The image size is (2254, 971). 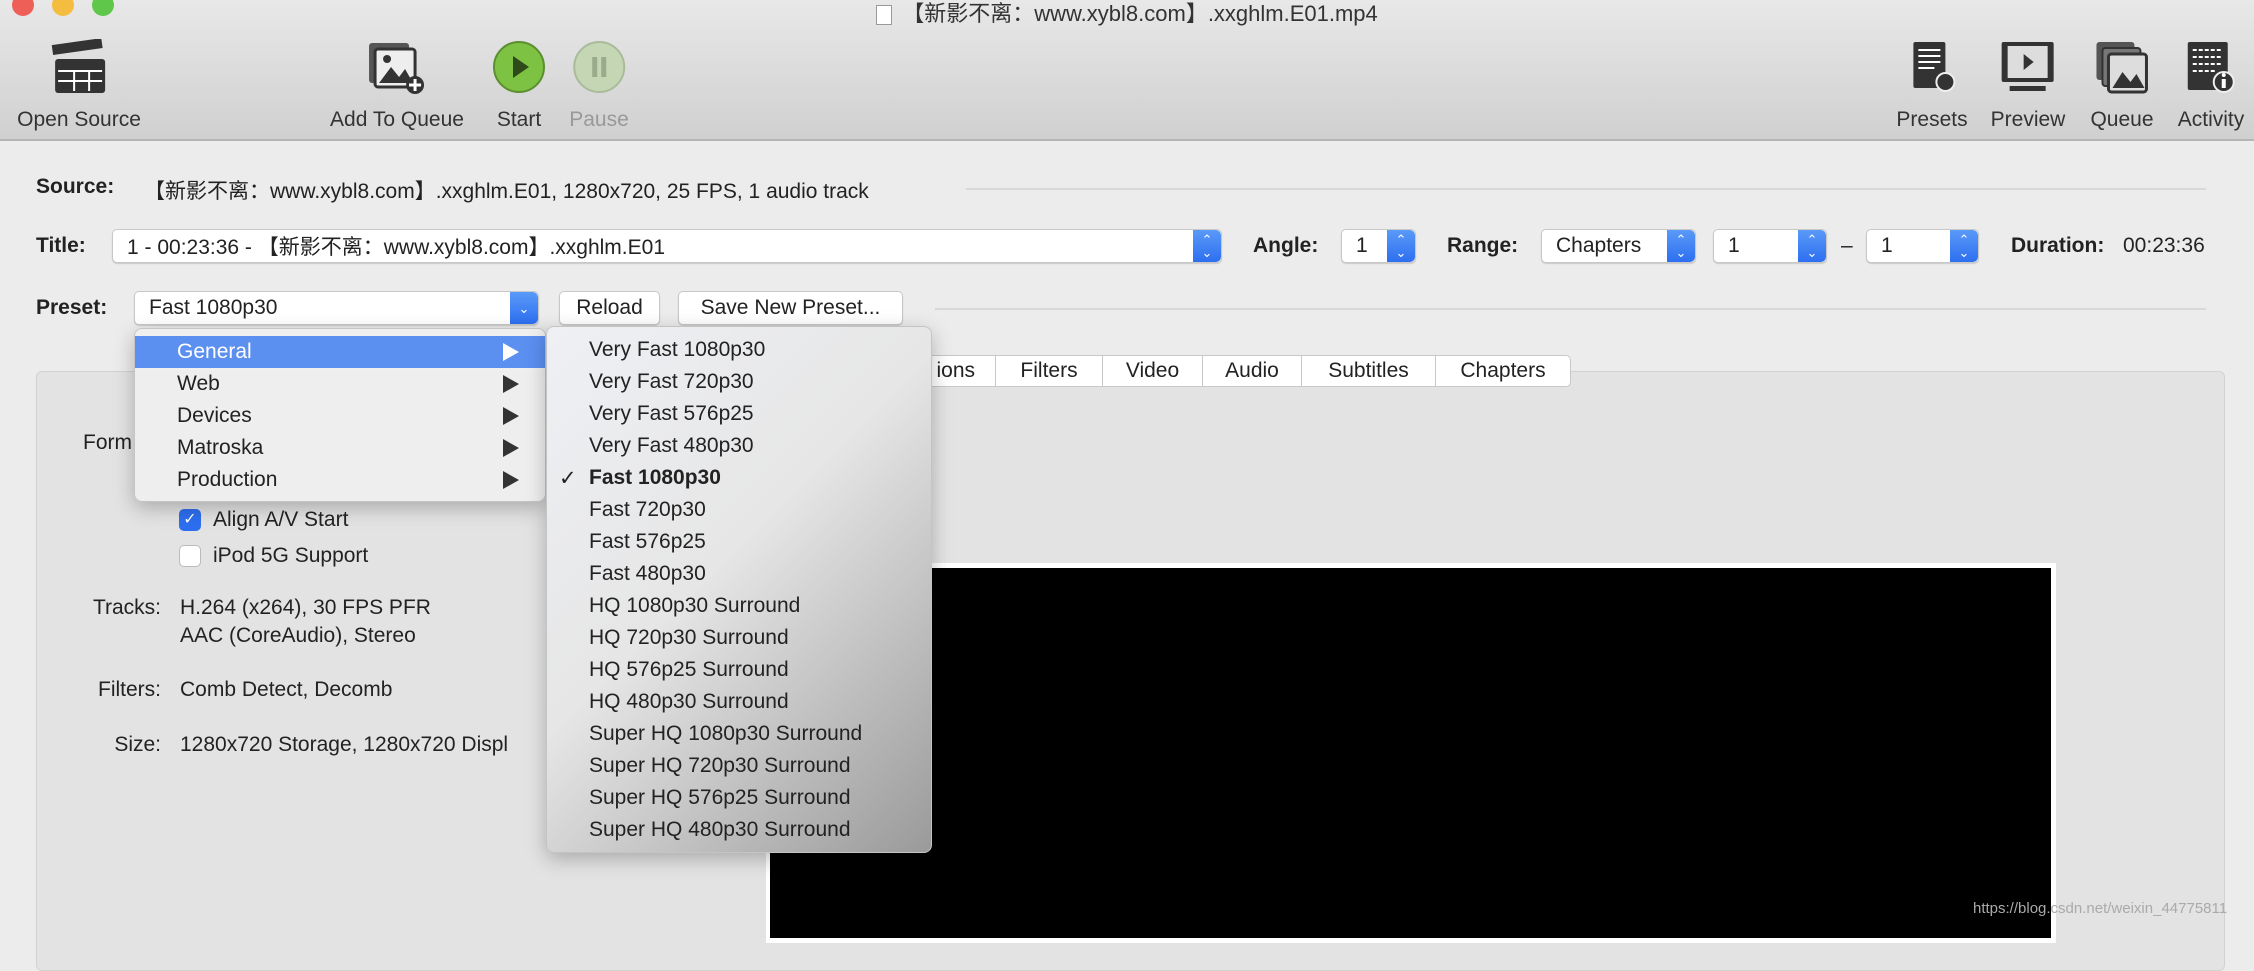 What do you see at coordinates (198, 383) in the screenshot?
I see `menu-item-label: Web` at bounding box center [198, 383].